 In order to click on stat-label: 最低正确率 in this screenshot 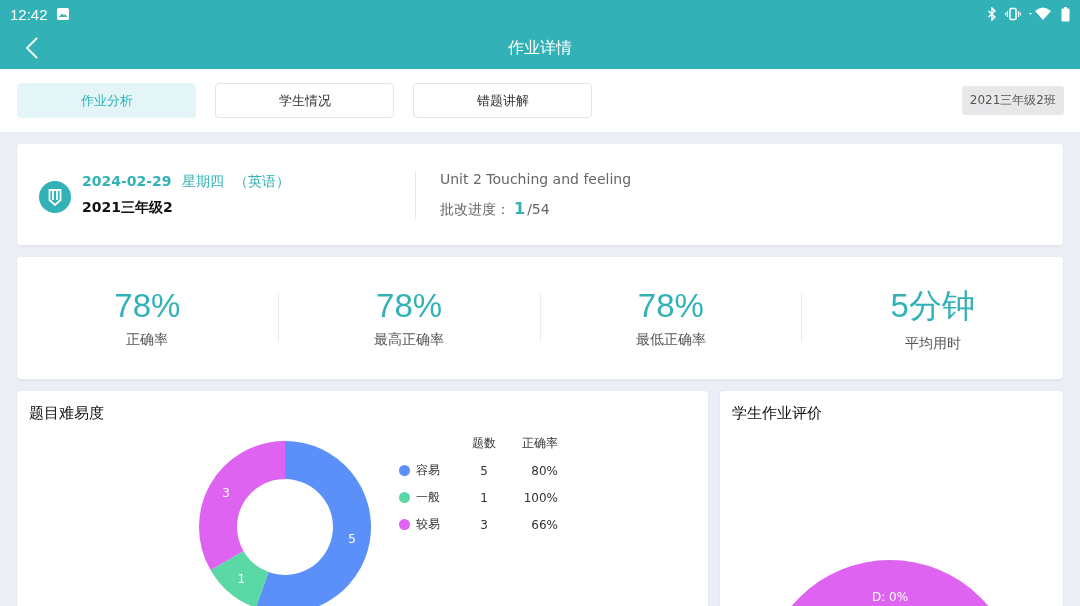, I will do `click(670, 340)`.